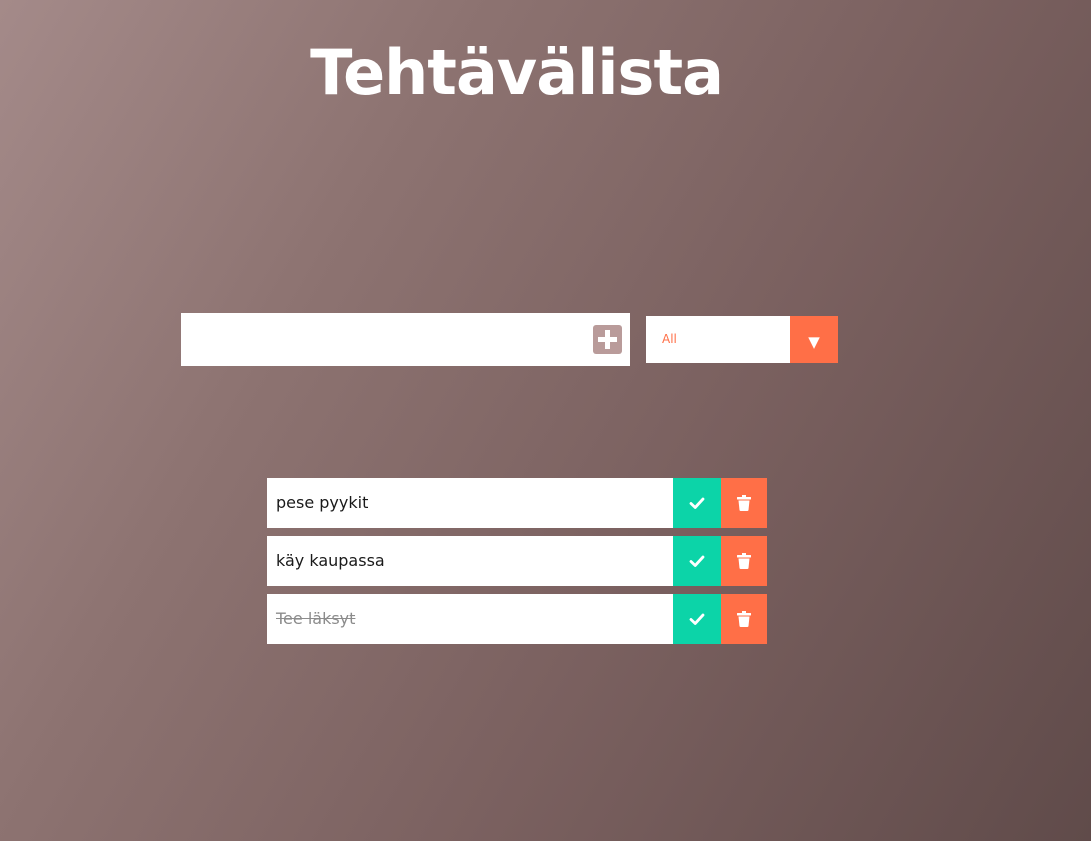 The height and width of the screenshot is (841, 1091). What do you see at coordinates (330, 560) in the screenshot?
I see `todo-text: käy kaupassa` at bounding box center [330, 560].